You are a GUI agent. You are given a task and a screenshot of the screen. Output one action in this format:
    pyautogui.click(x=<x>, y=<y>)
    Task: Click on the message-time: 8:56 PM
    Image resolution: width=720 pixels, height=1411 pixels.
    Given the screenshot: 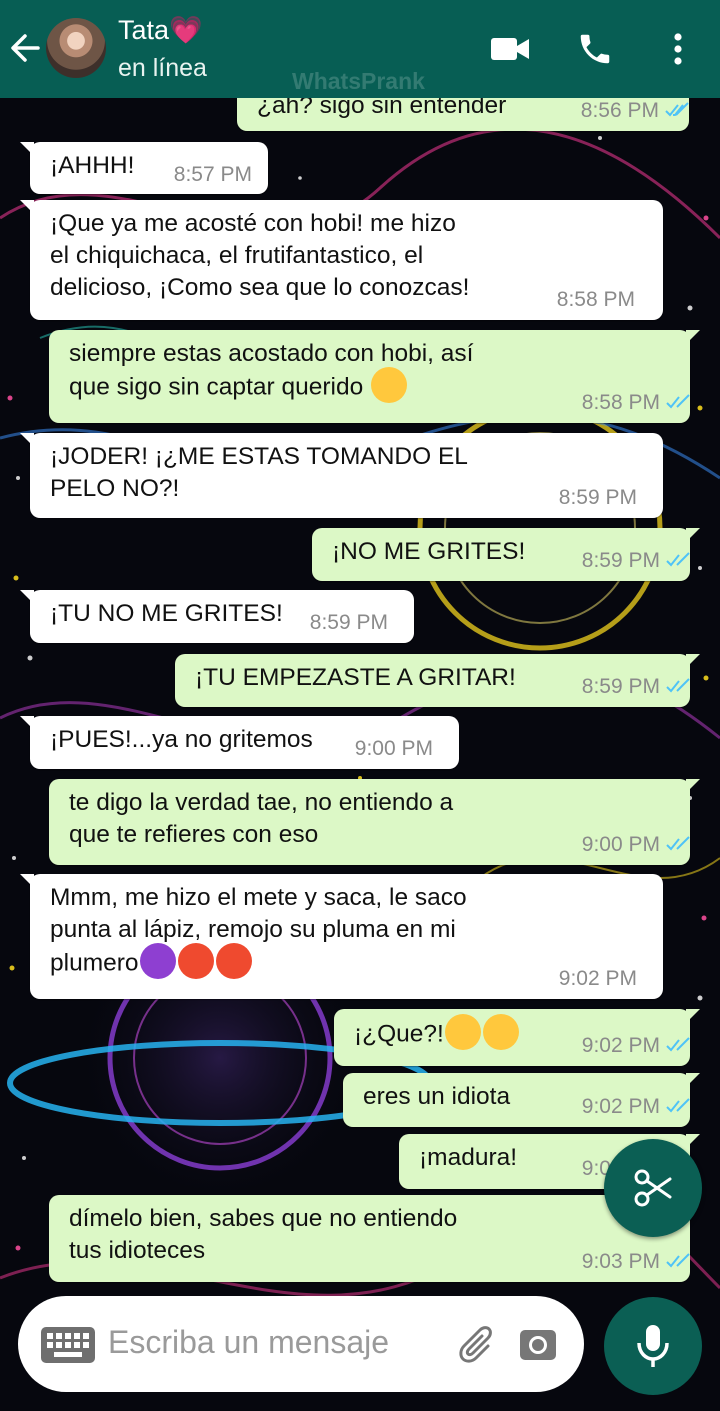 What is the action you would take?
    pyautogui.click(x=619, y=110)
    